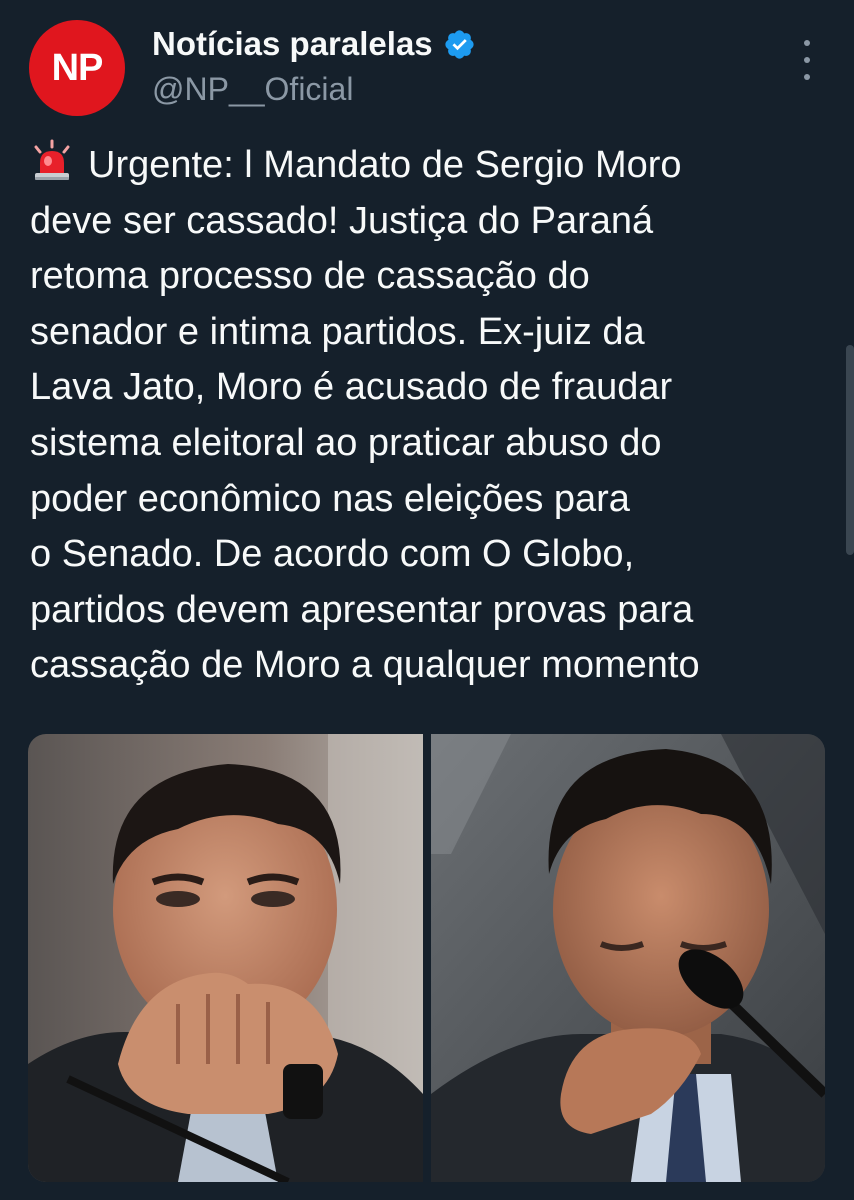 The height and width of the screenshot is (1200, 854). What do you see at coordinates (52, 161) in the screenshot?
I see `rotating-light-icon` at bounding box center [52, 161].